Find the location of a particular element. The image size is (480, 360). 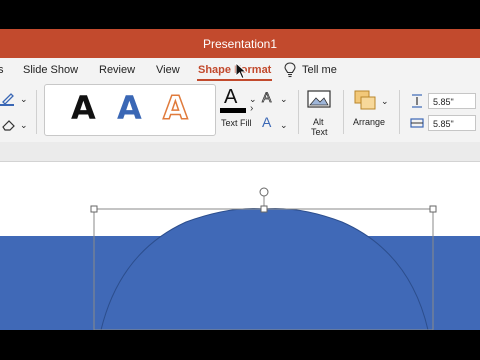

arrange-label: Arrange is located at coordinates (369, 122).